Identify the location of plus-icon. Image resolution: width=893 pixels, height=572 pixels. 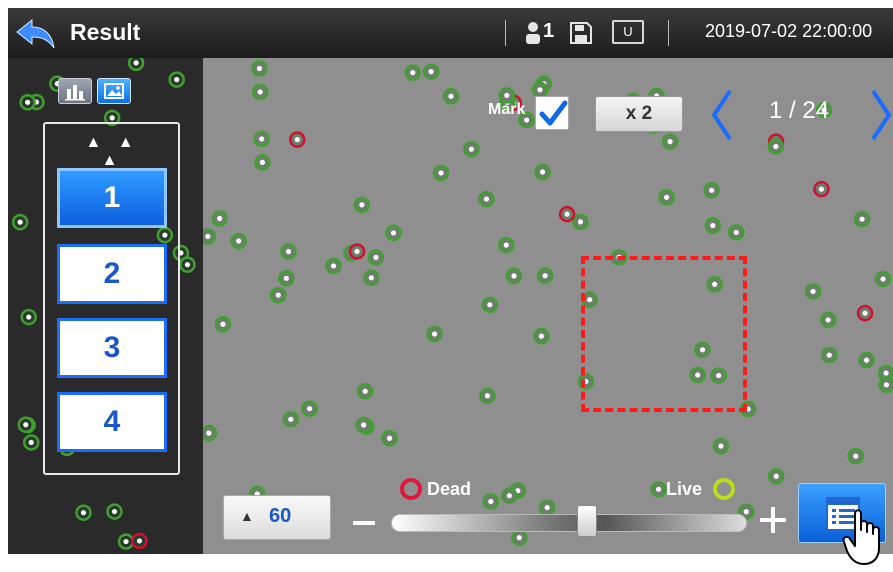
(773, 520).